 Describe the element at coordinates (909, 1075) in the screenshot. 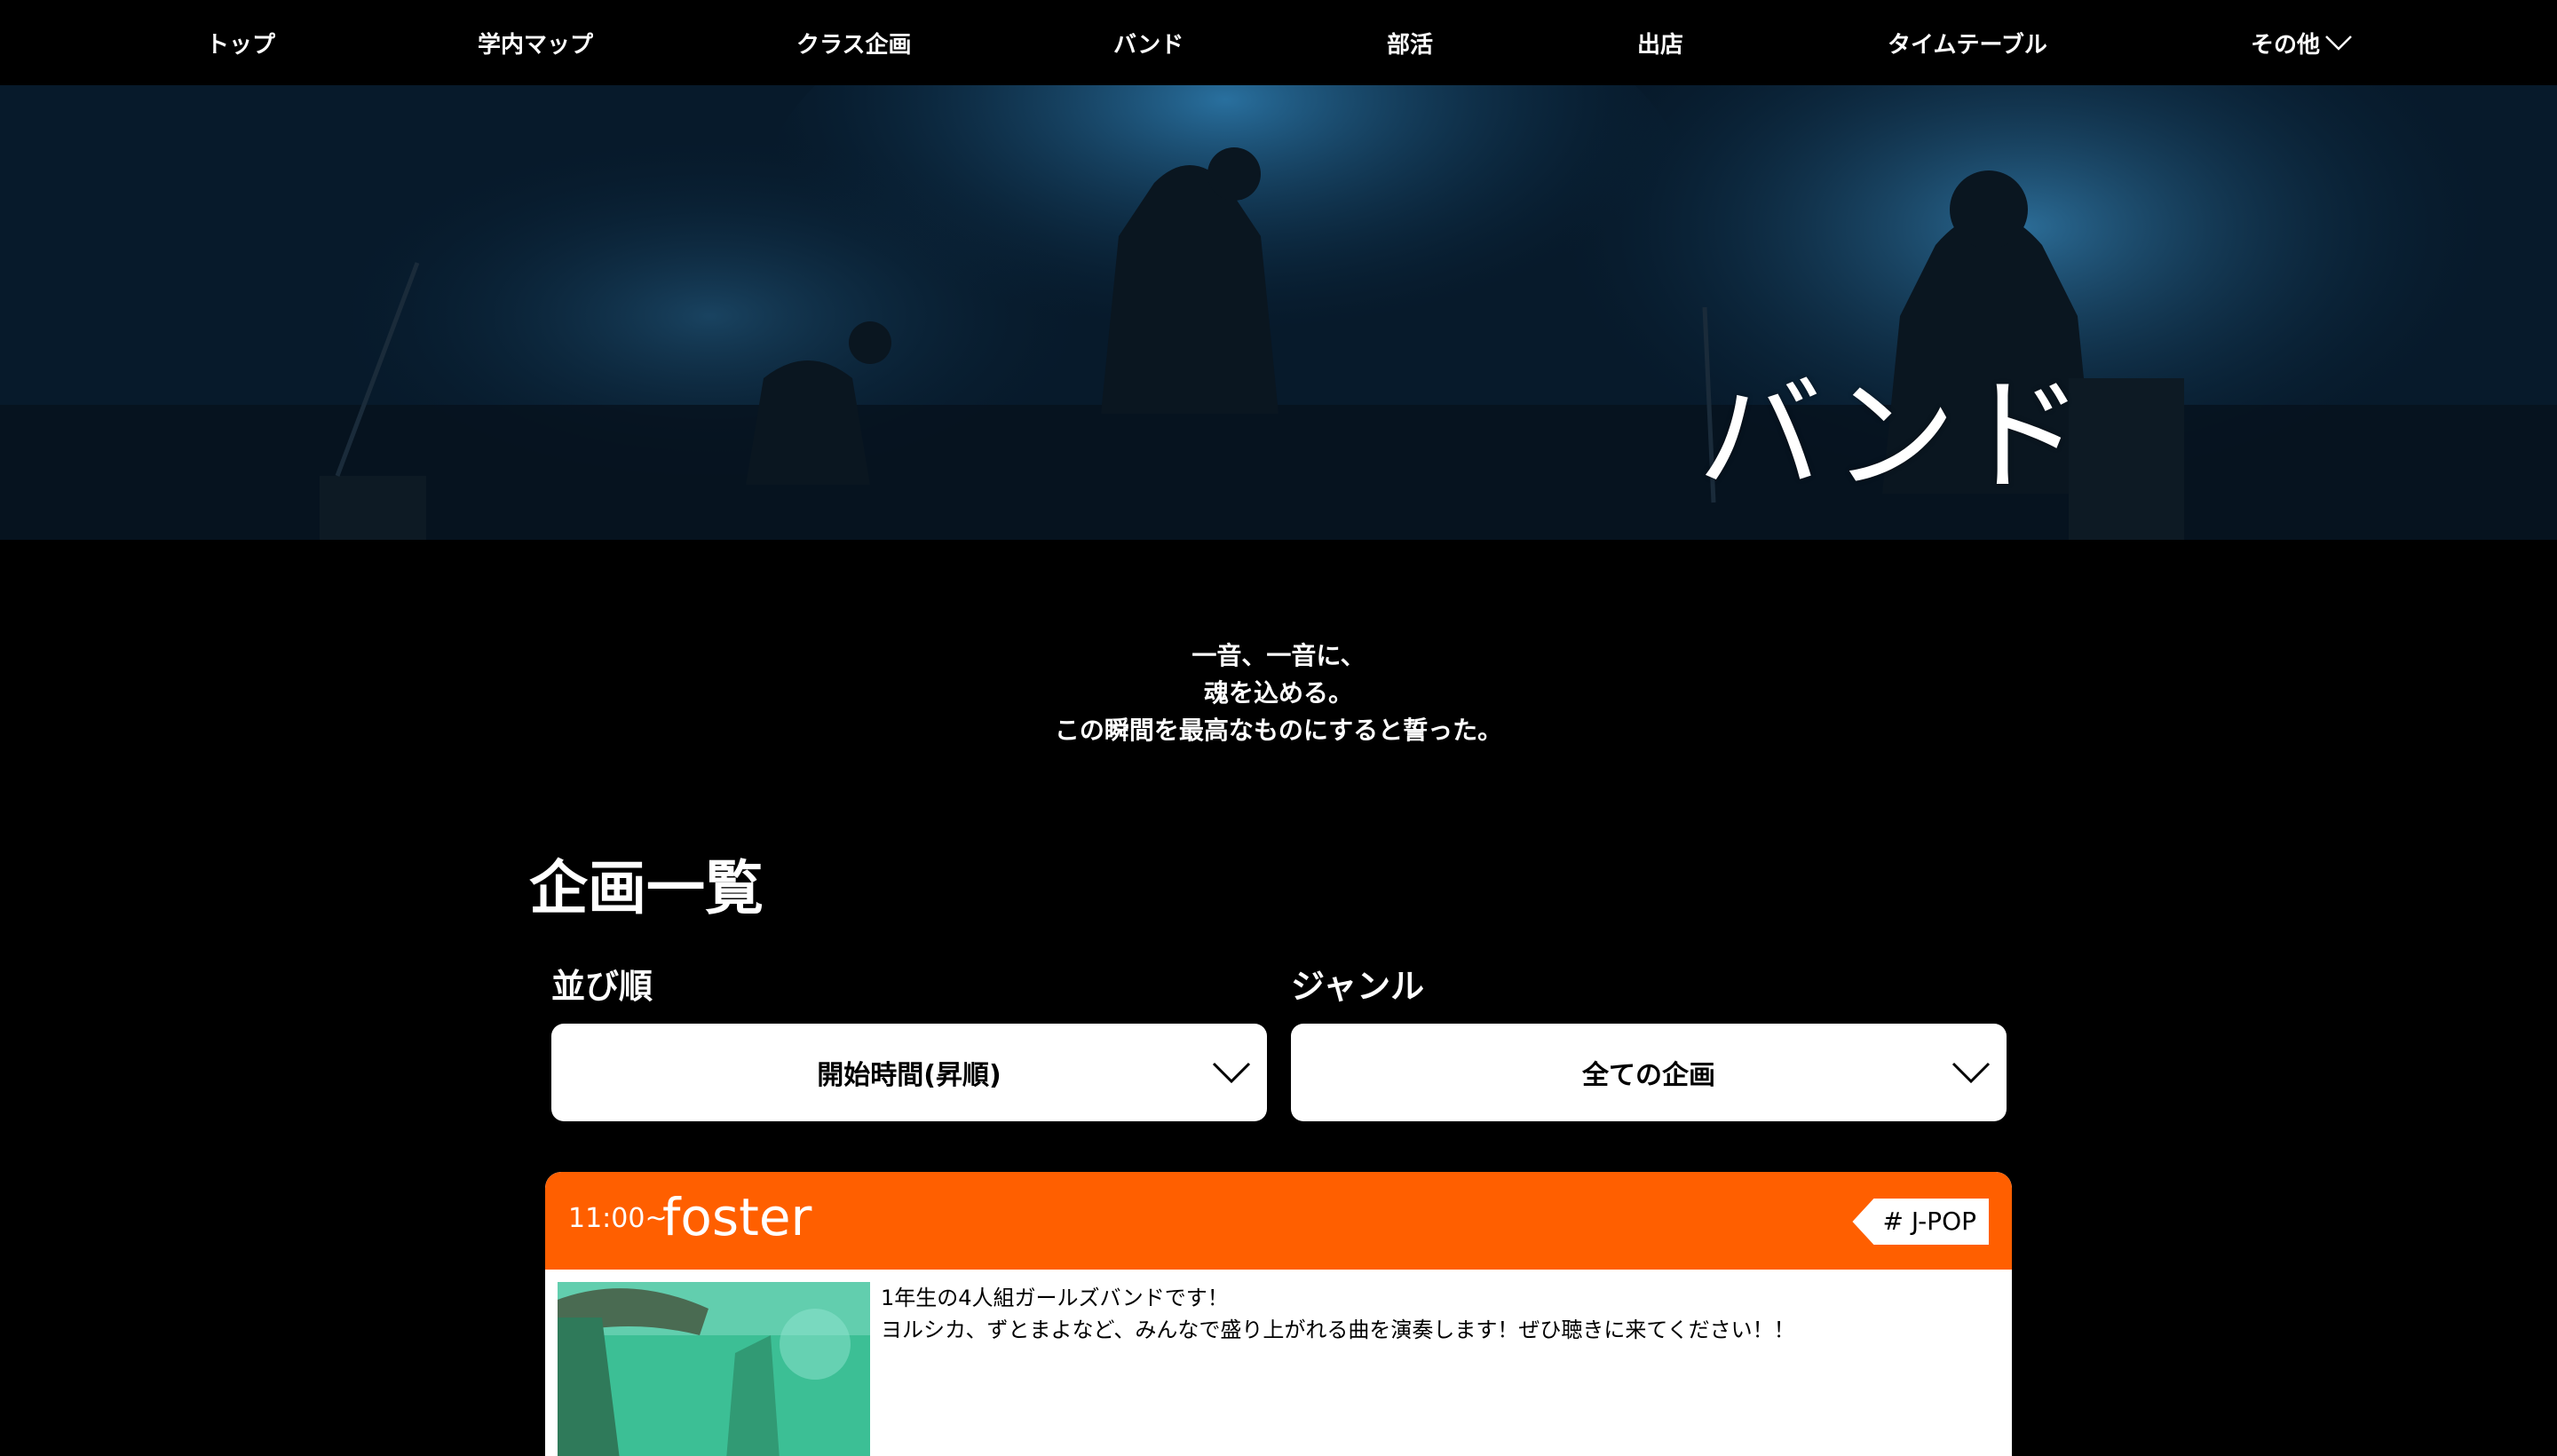

I see `sort-selected: 開始時間(昇順)` at that location.